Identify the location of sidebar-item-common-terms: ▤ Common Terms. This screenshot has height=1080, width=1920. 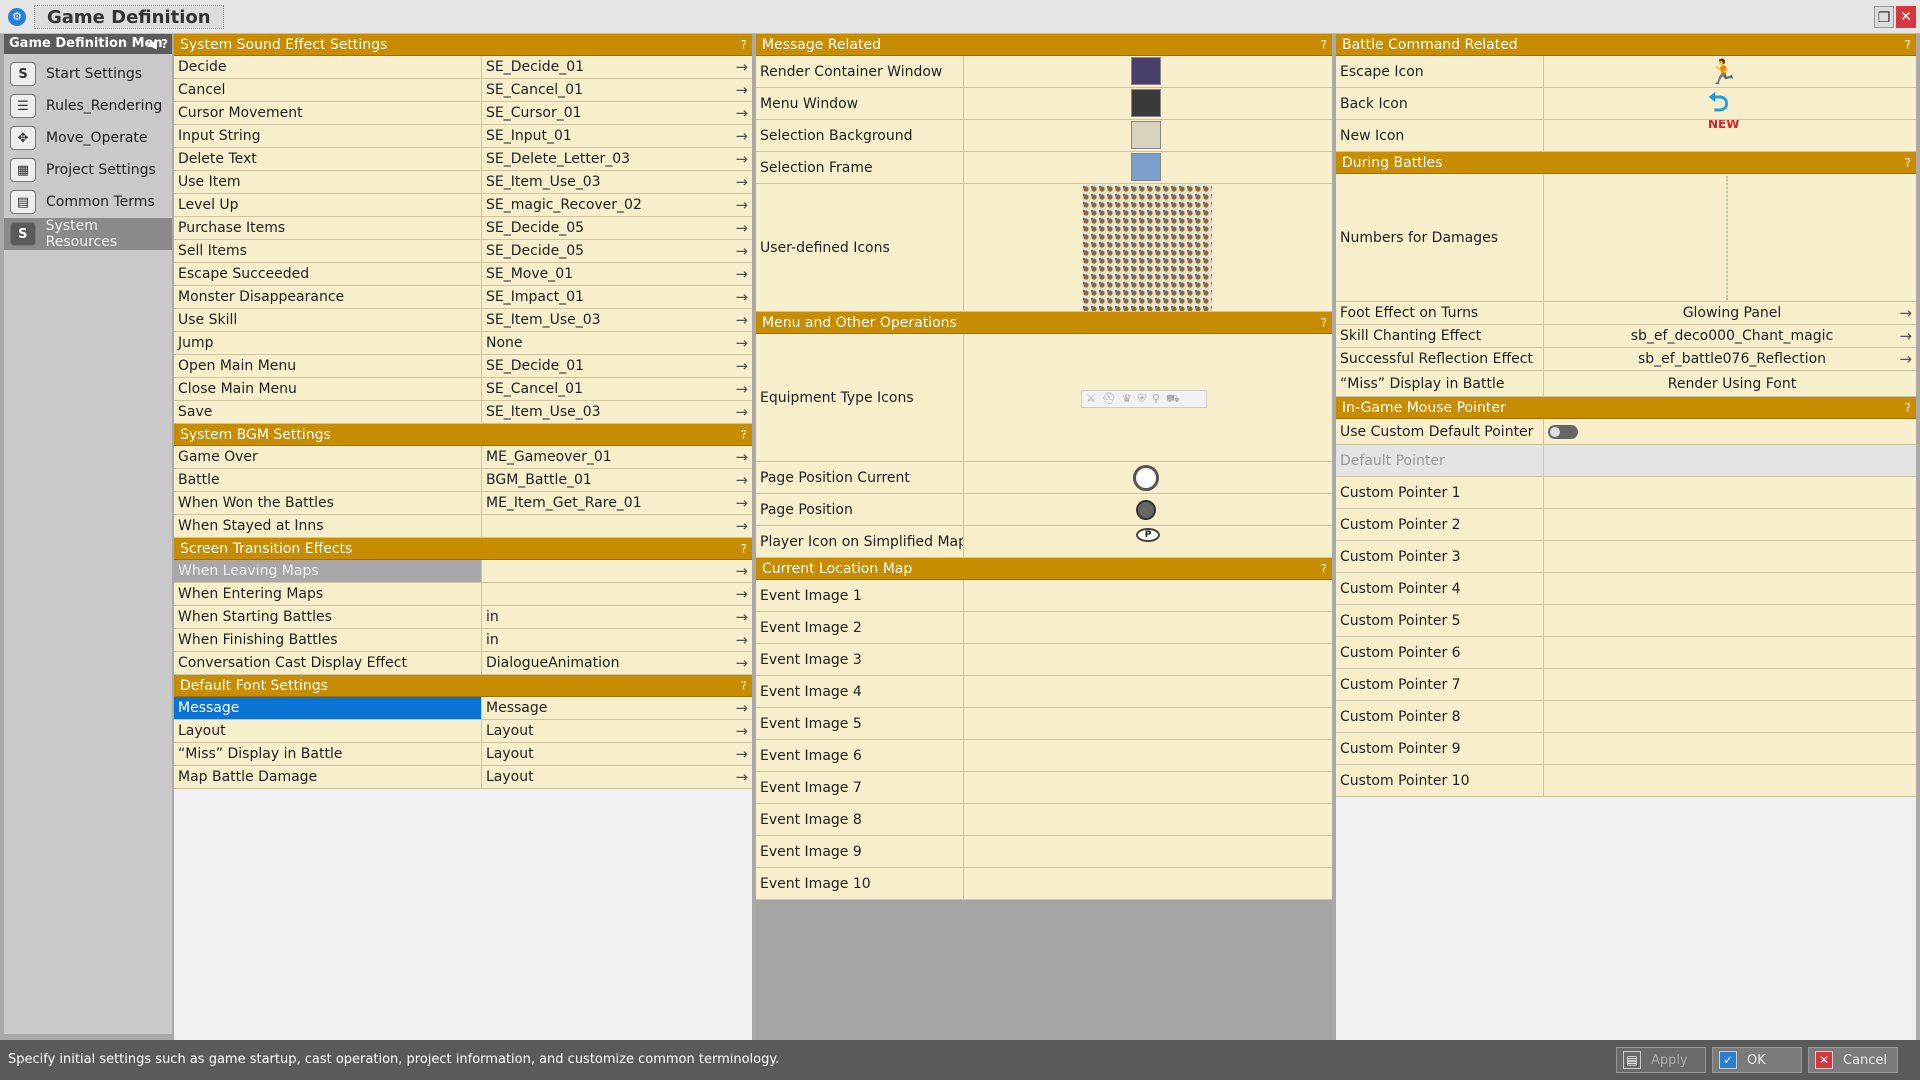
(88, 202).